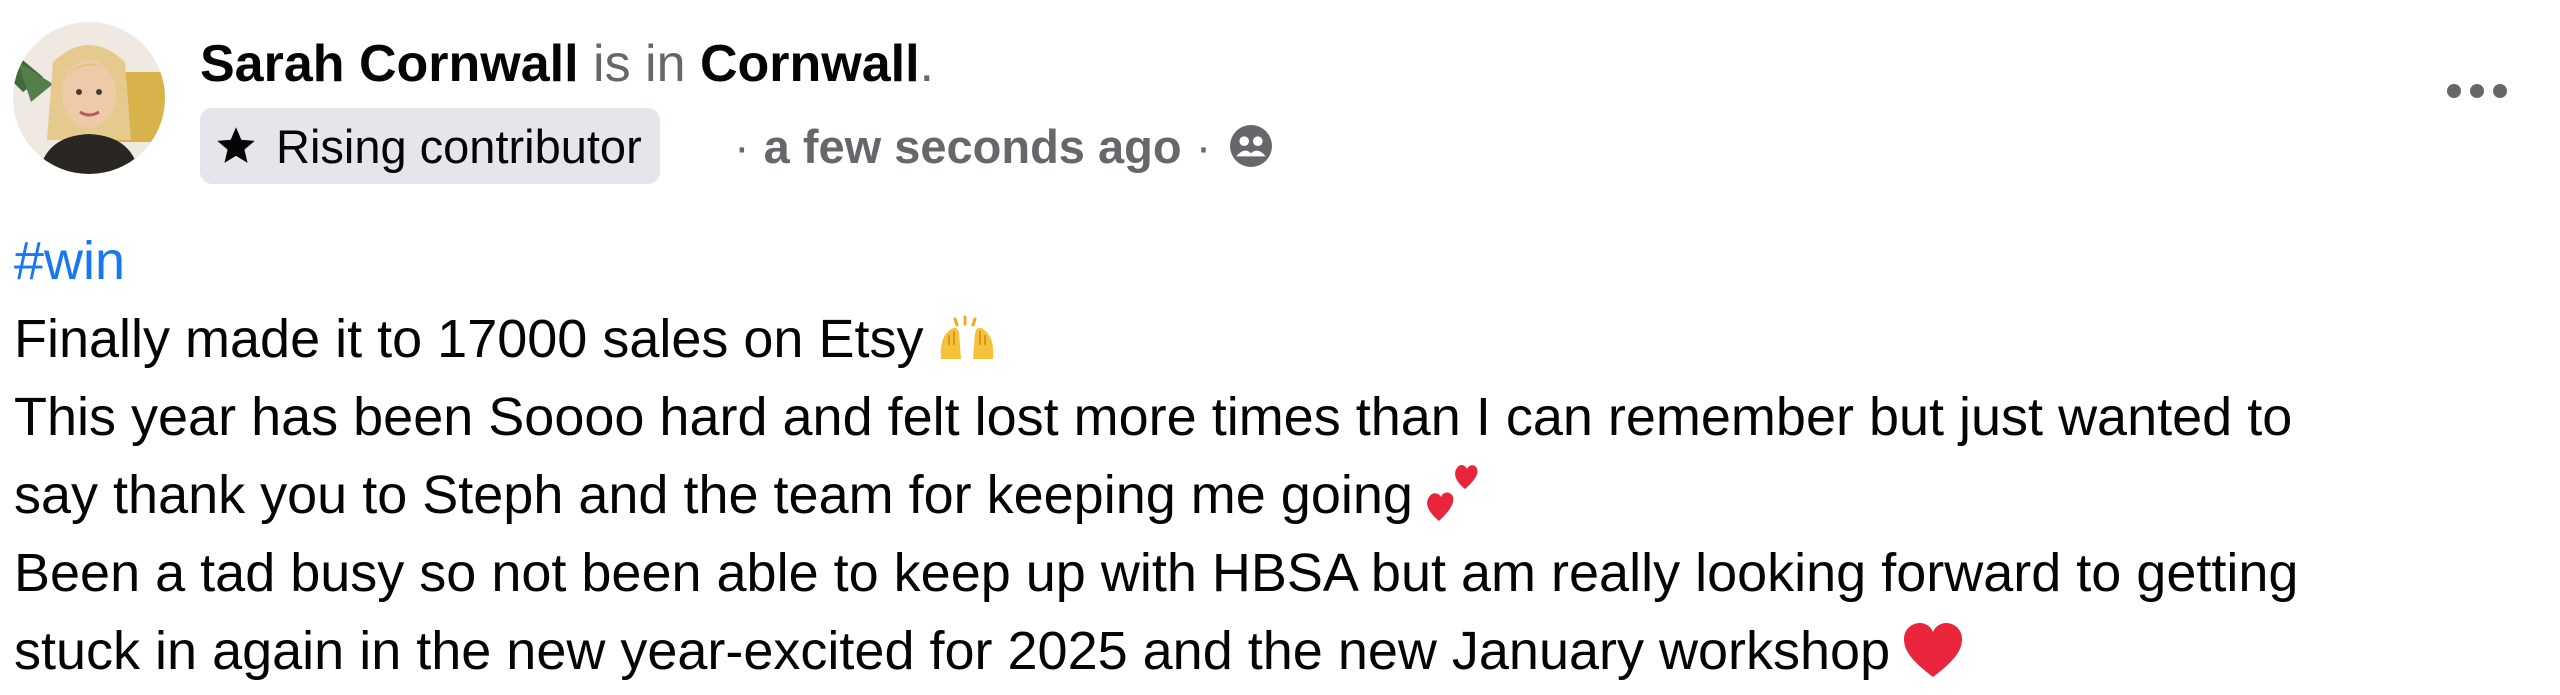 This screenshot has width=2560, height=695. I want to click on post-meta: · a few seconds ago ·, so click(997, 146).